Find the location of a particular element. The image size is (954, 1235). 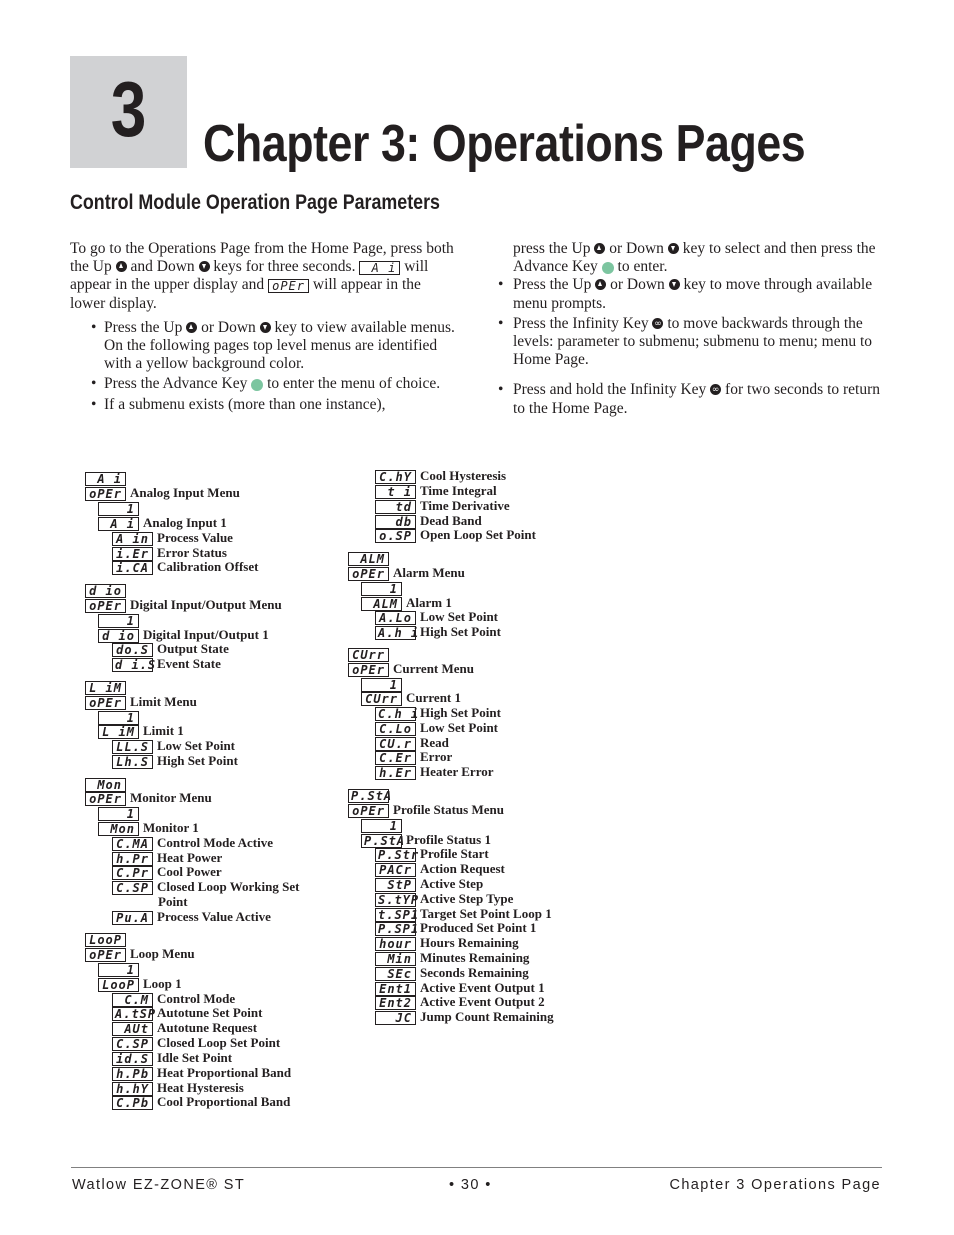

menu-tree-row: h.Pr Heat Power is located at coordinates (167, 858).